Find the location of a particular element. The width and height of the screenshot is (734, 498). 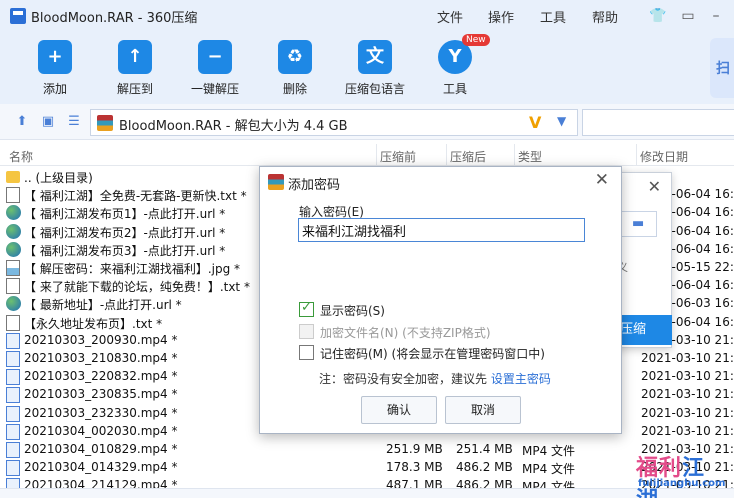

file-name: 【 福利江湖发布页2】-点此打开.url * is located at coordinates (125, 232).